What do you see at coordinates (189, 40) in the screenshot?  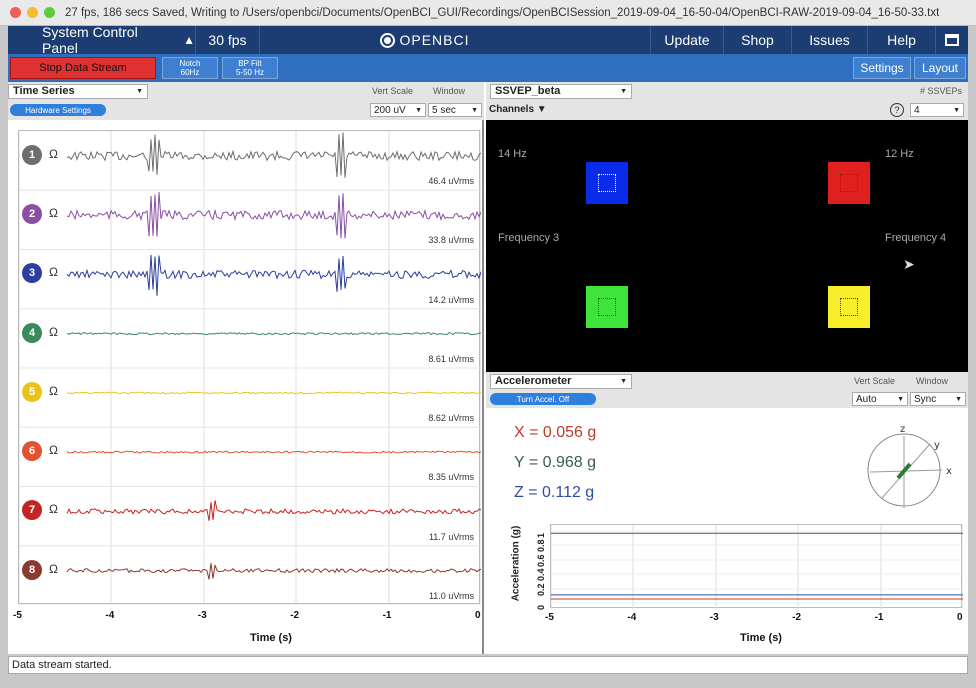 I see `caret-up-icon: ▲` at bounding box center [189, 40].